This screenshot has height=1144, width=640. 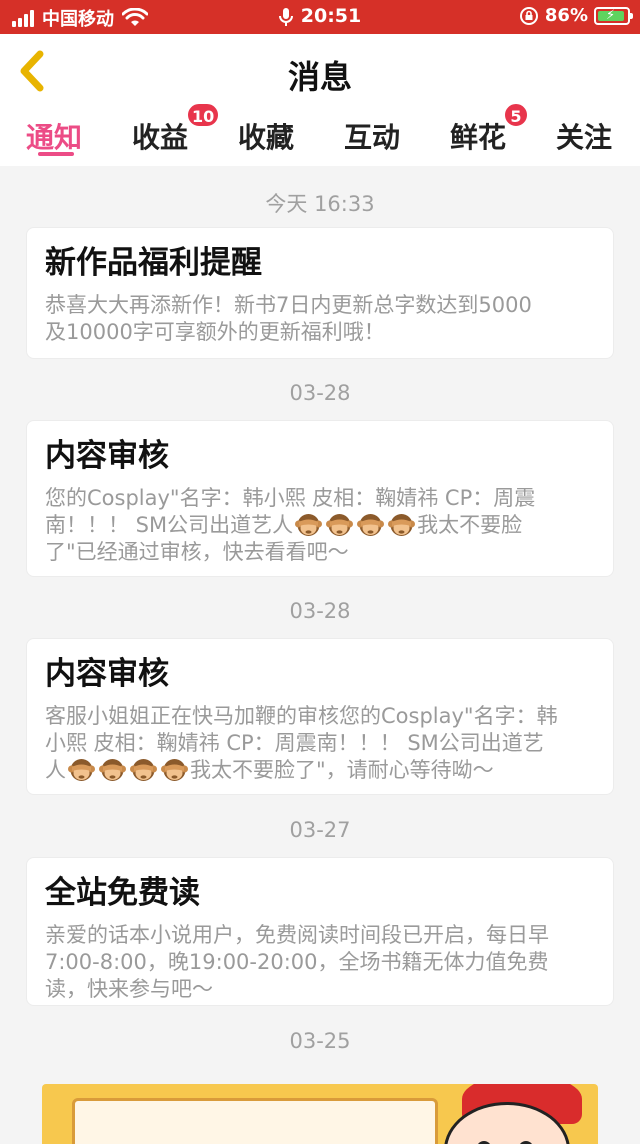 What do you see at coordinates (297, 962) in the screenshot?
I see `message-body-line: 7:00-8:00，晚19:00-20:00，全场书籍无体力值免费` at bounding box center [297, 962].